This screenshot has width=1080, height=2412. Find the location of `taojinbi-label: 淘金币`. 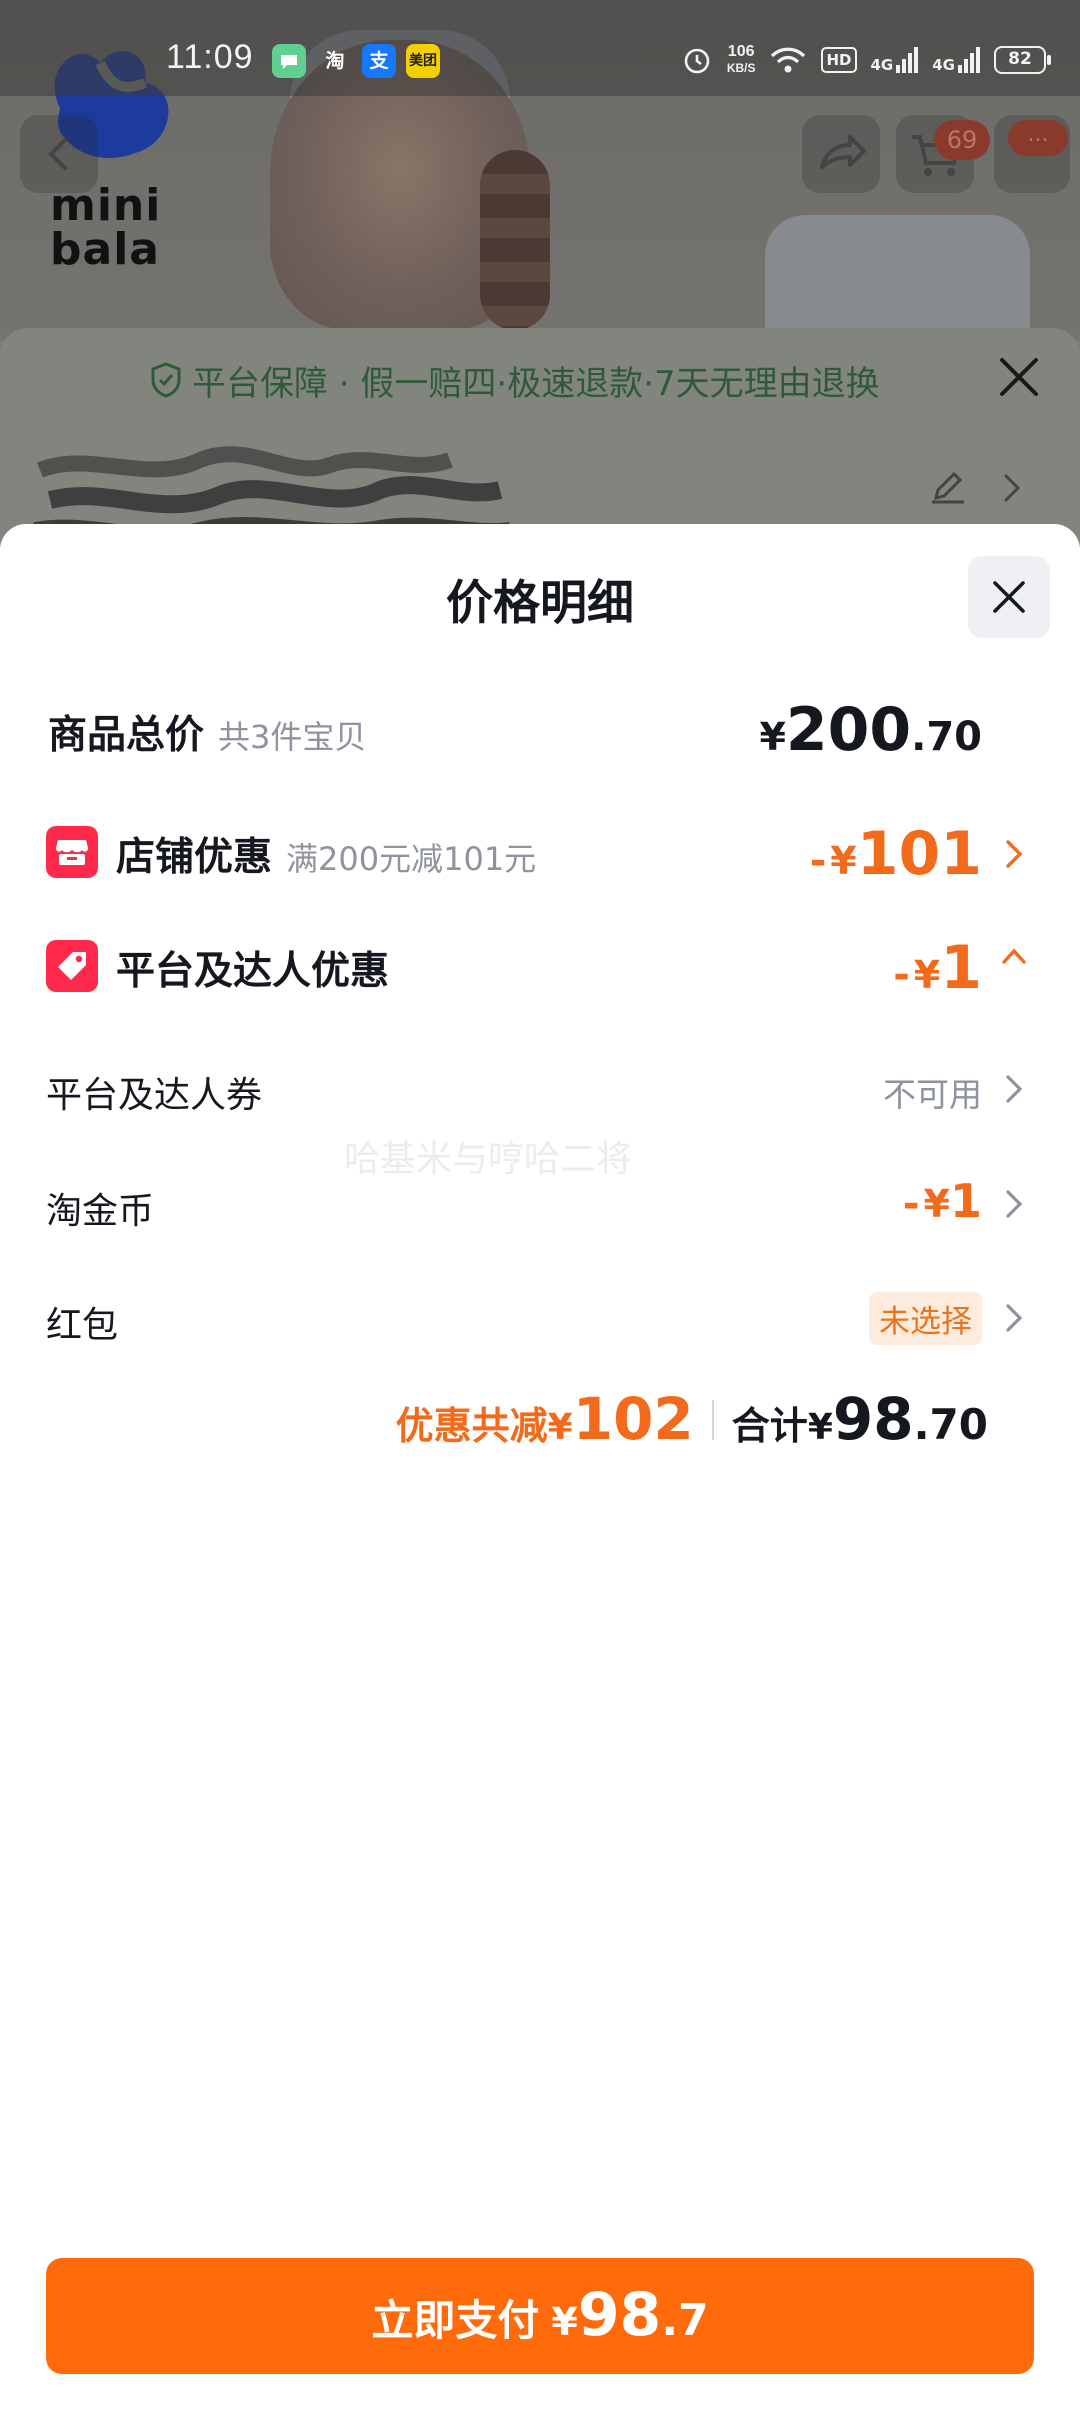

taojinbi-label: 淘金币 is located at coordinates (100, 1211).